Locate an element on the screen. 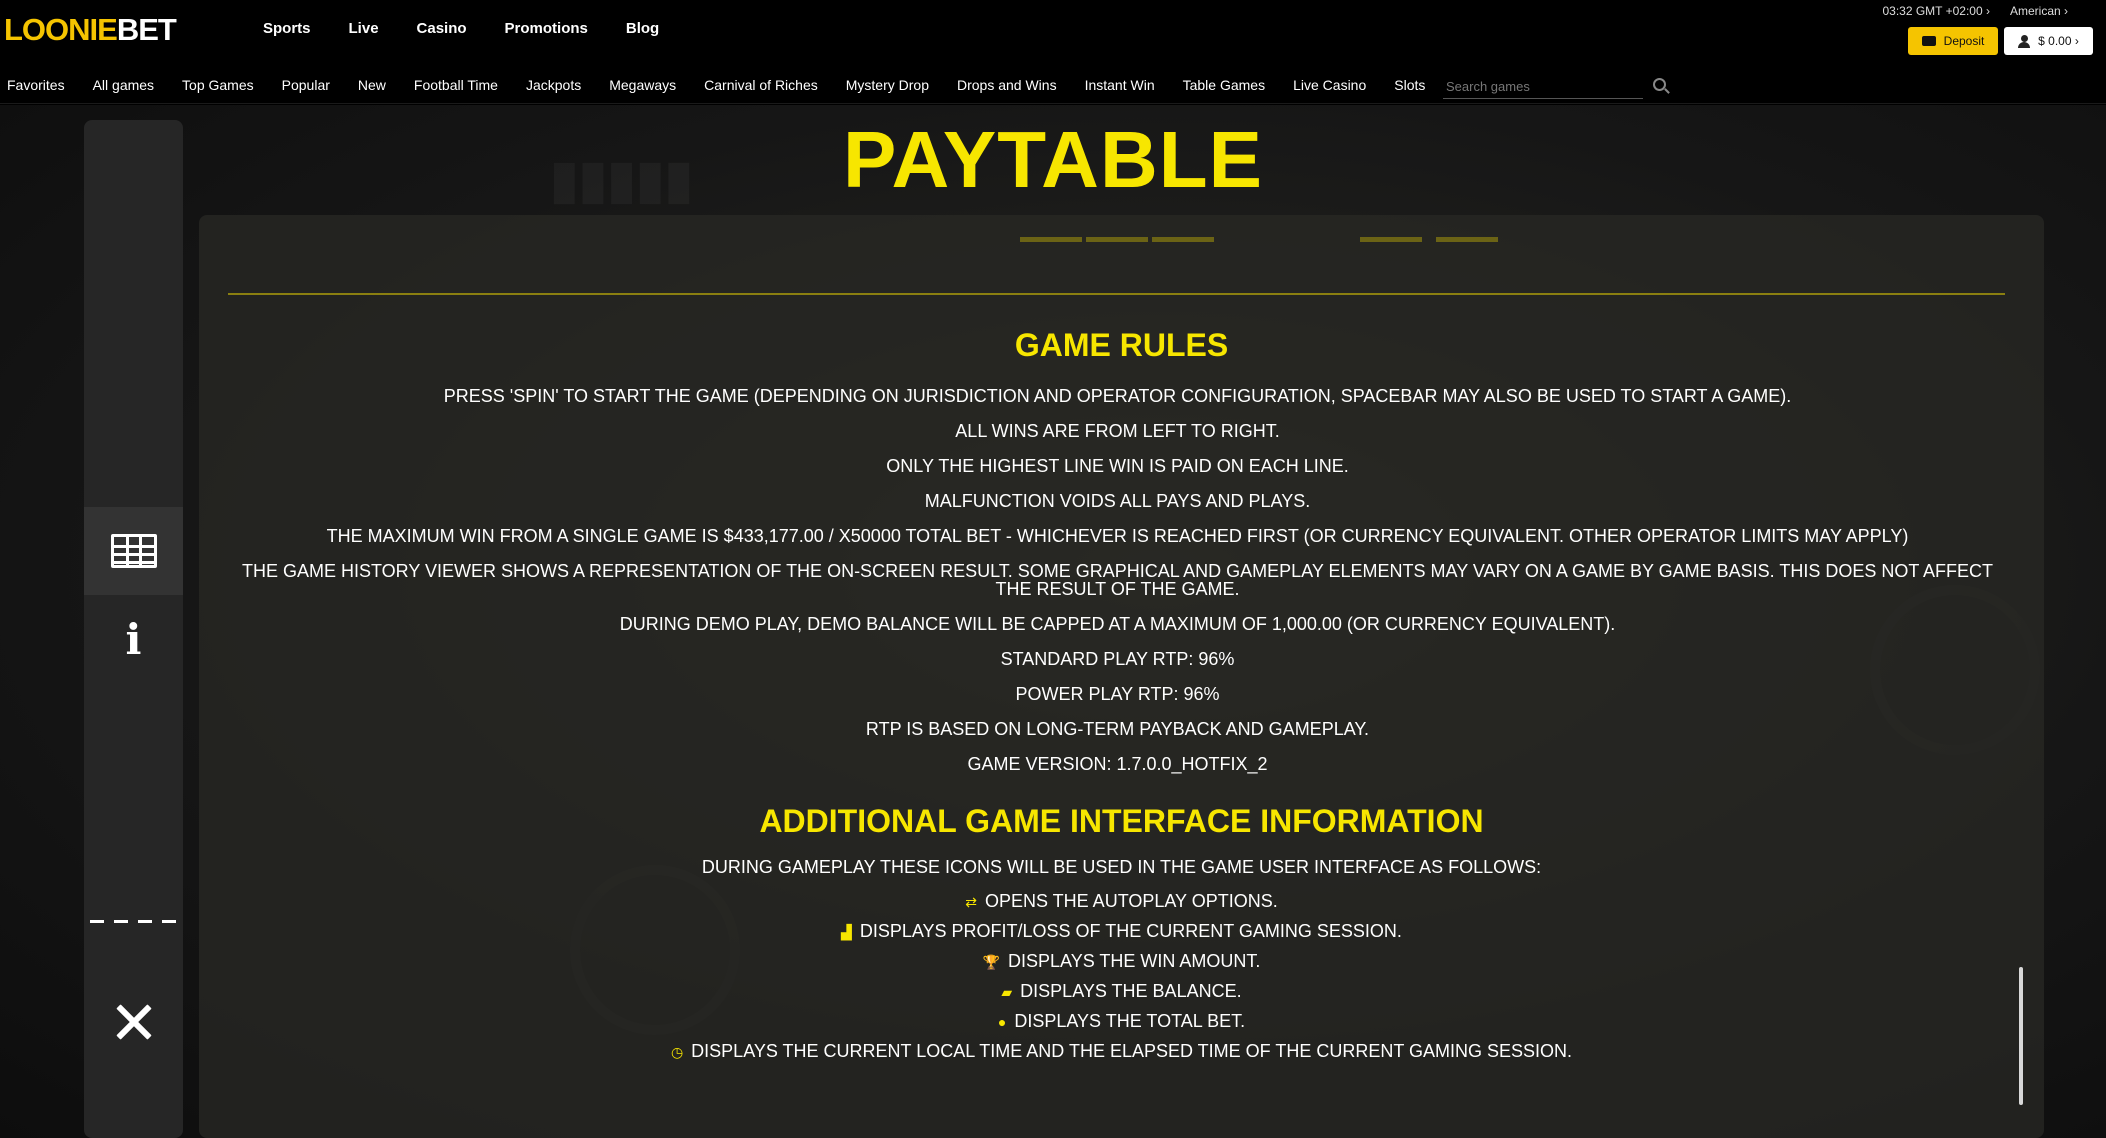  game-menu-sidebar: i is located at coordinates (133, 629).